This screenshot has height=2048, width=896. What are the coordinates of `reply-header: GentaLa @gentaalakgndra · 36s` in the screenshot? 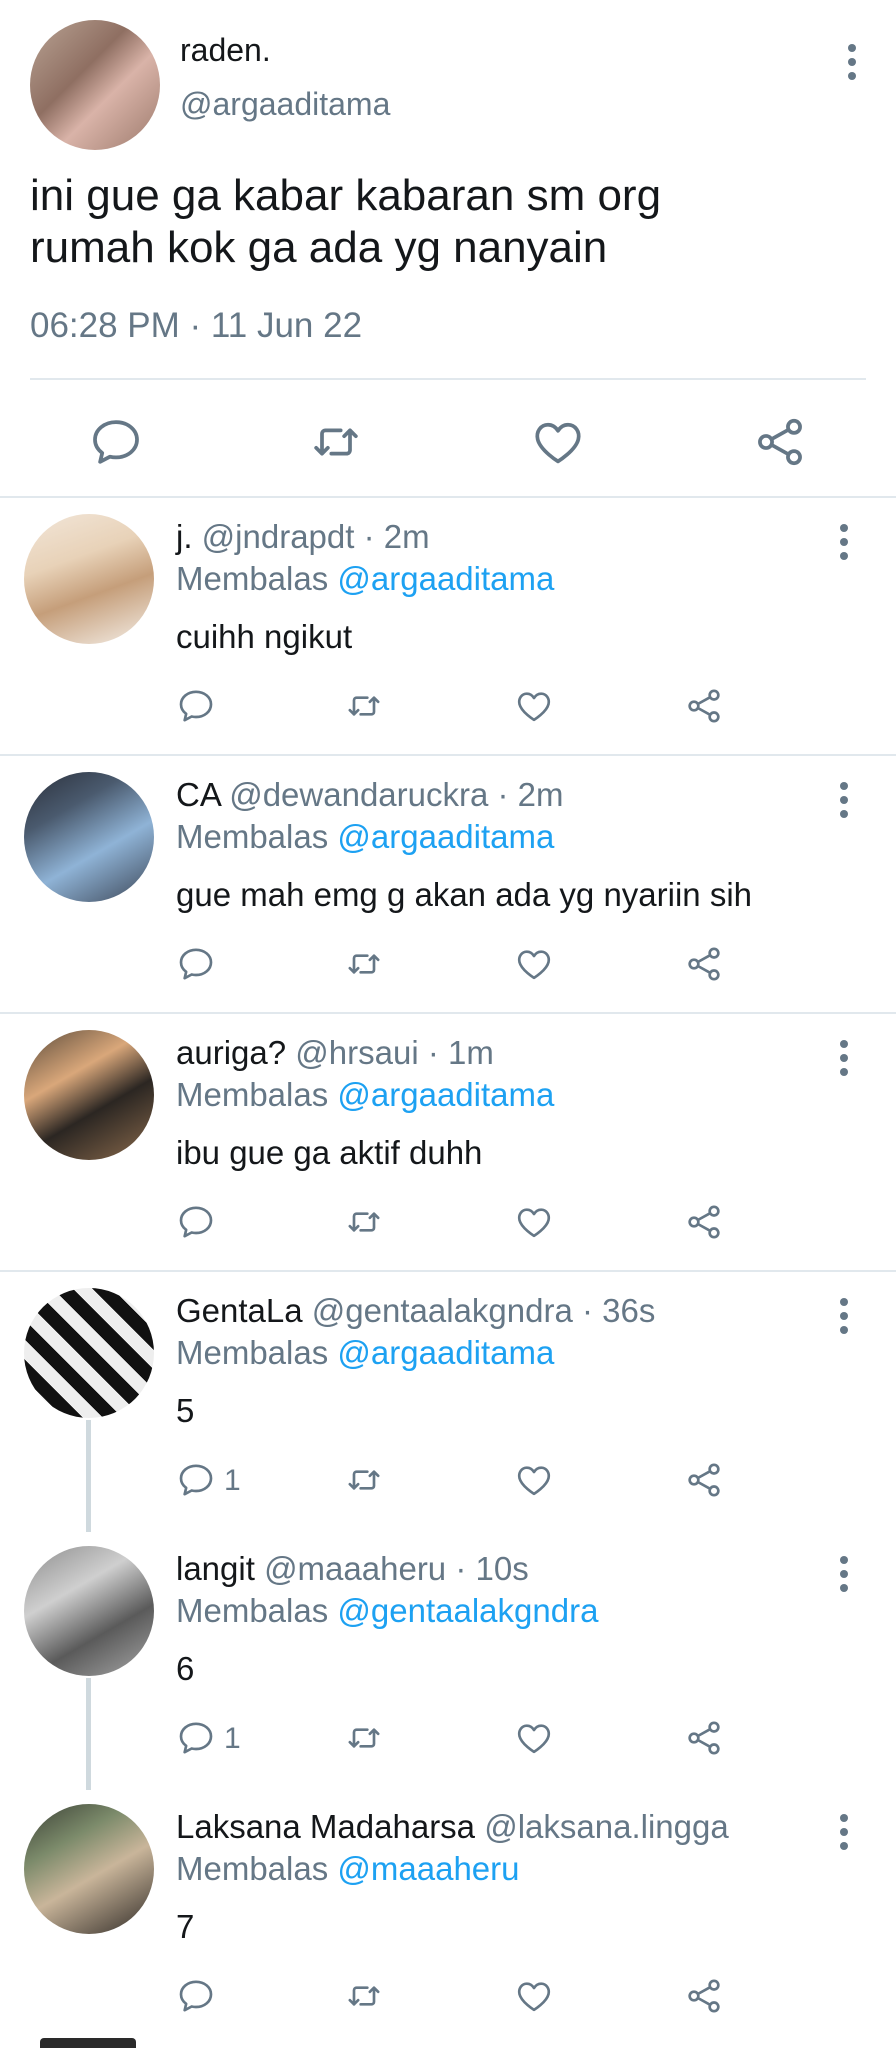 It's located at (496, 1311).